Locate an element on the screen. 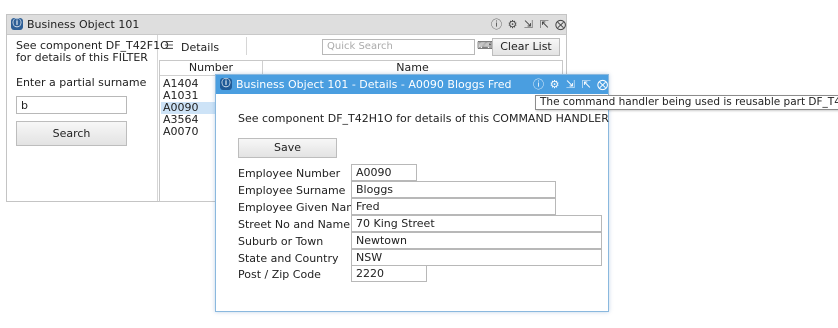 This screenshot has width=838, height=328. employee-given-names-field: Fred is located at coordinates (453, 206).